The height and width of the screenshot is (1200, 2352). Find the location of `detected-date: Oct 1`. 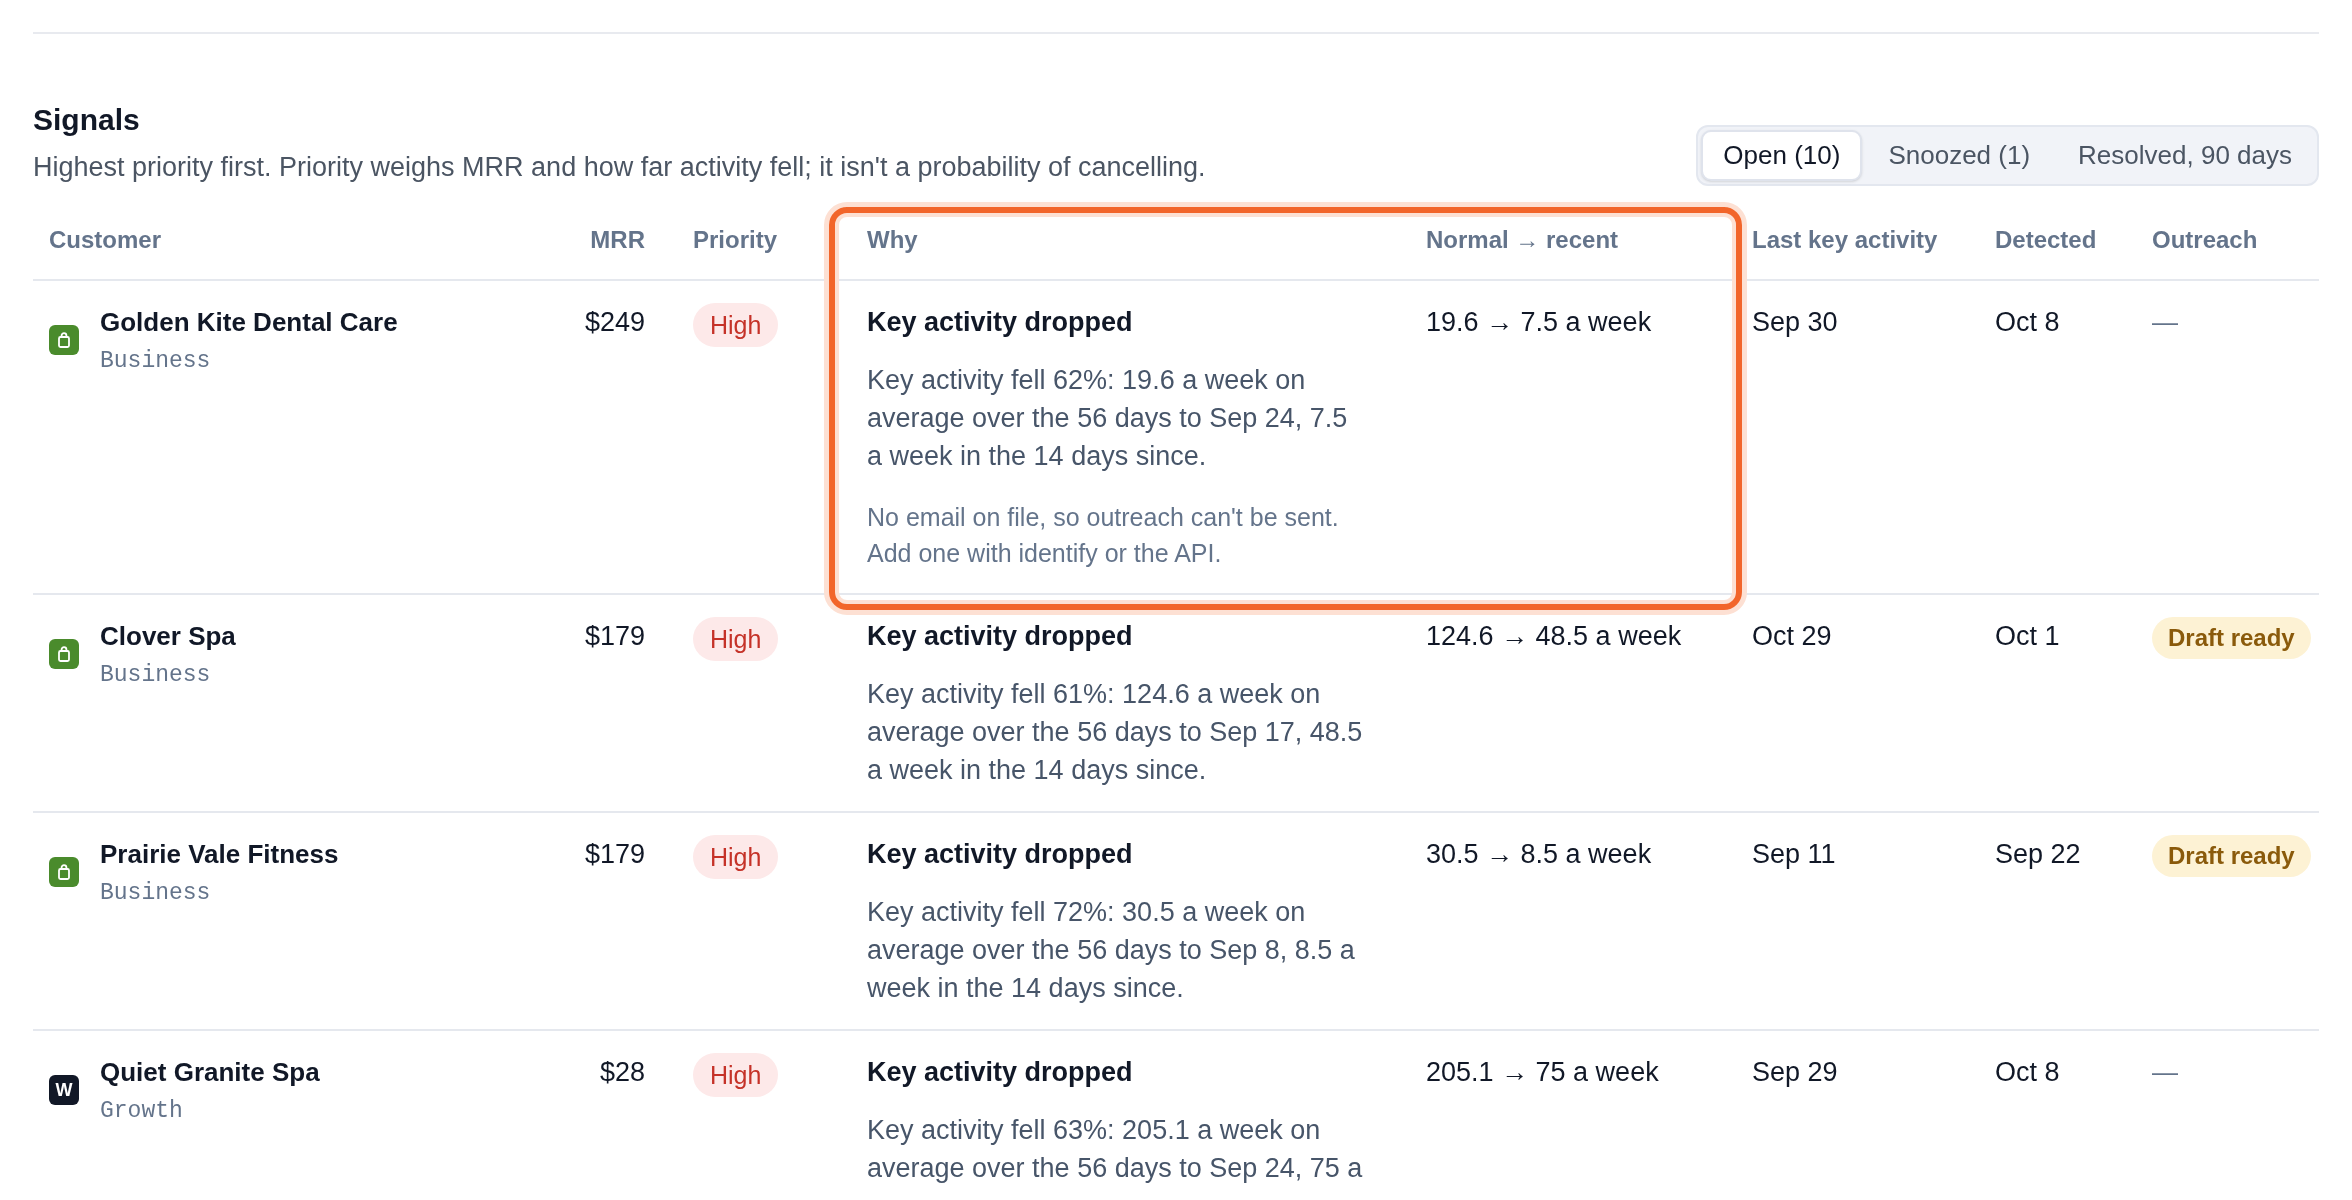

detected-date: Oct 1 is located at coordinates (2027, 636).